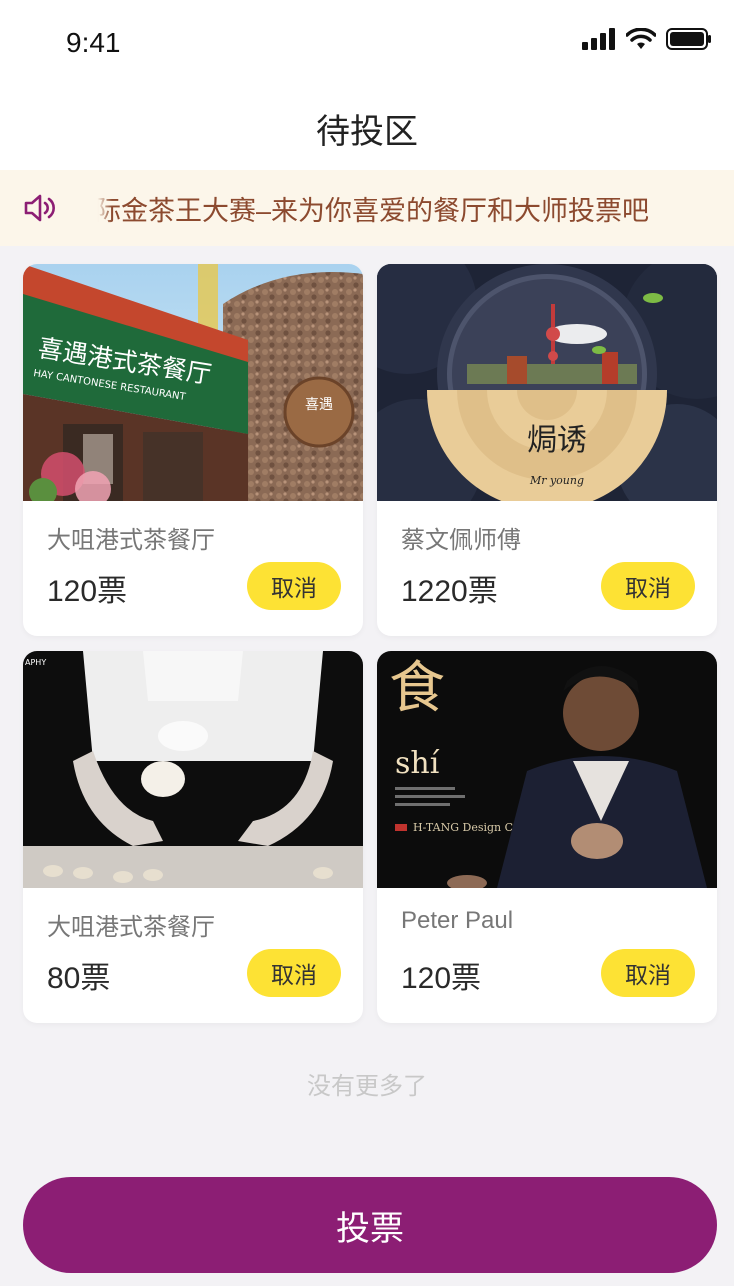 The image size is (734, 1286). I want to click on big-char: 食, so click(417, 688).